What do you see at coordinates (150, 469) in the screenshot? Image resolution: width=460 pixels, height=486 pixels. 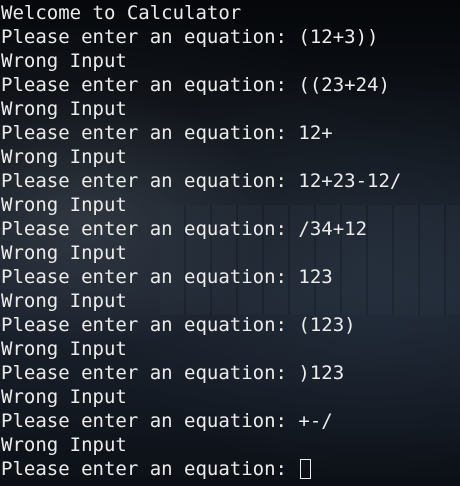 I see `terminal-prompt: Please enter an equation:` at bounding box center [150, 469].